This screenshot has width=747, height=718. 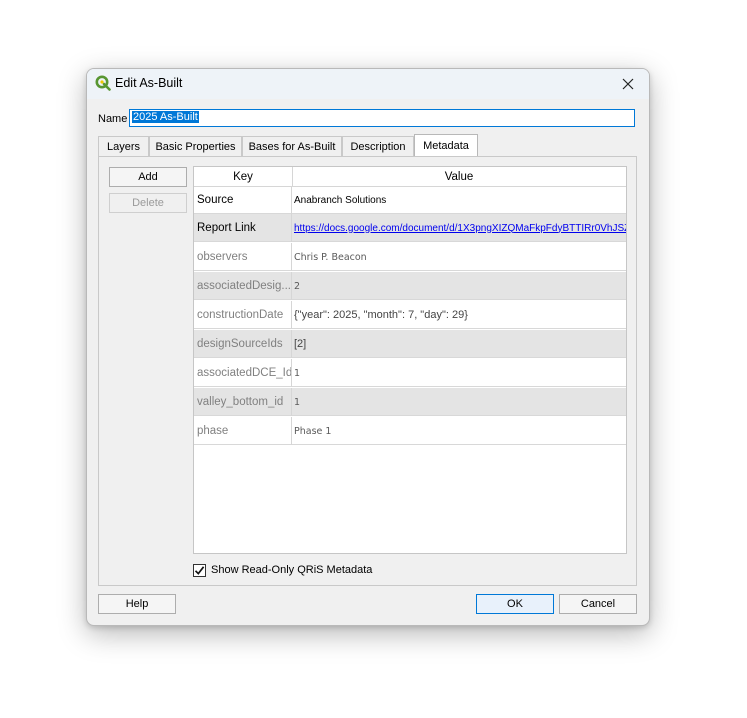 I want to click on tab-metadata: Metadata, so click(x=446, y=145).